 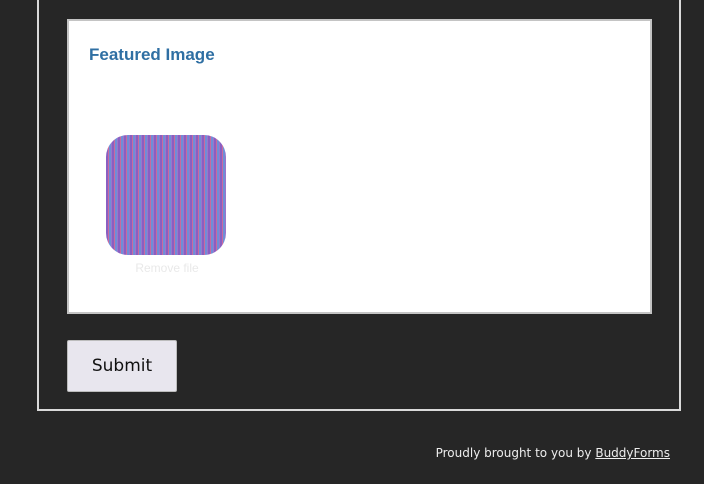 What do you see at coordinates (152, 54) in the screenshot?
I see `featured-image-title: Featured Image` at bounding box center [152, 54].